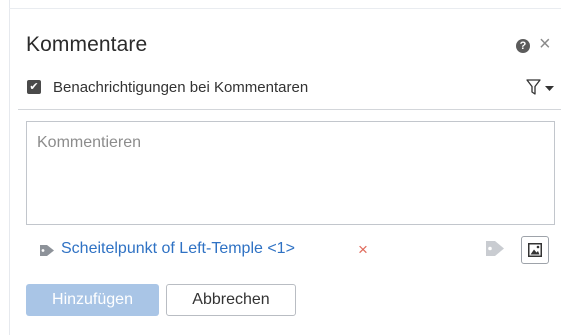  Describe the element at coordinates (231, 300) in the screenshot. I see `cancel-button: Abbrechen` at that location.